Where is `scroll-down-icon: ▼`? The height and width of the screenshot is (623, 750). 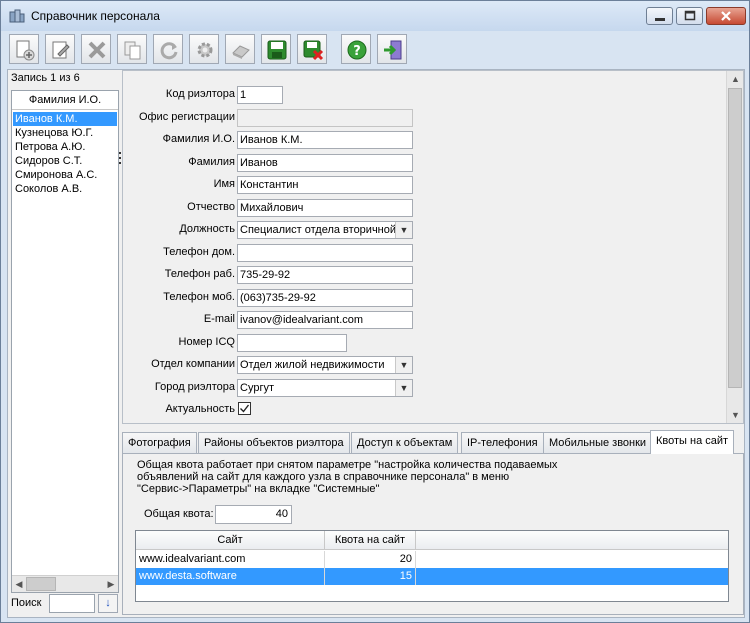
scroll-down-icon: ▼ is located at coordinates (735, 415).